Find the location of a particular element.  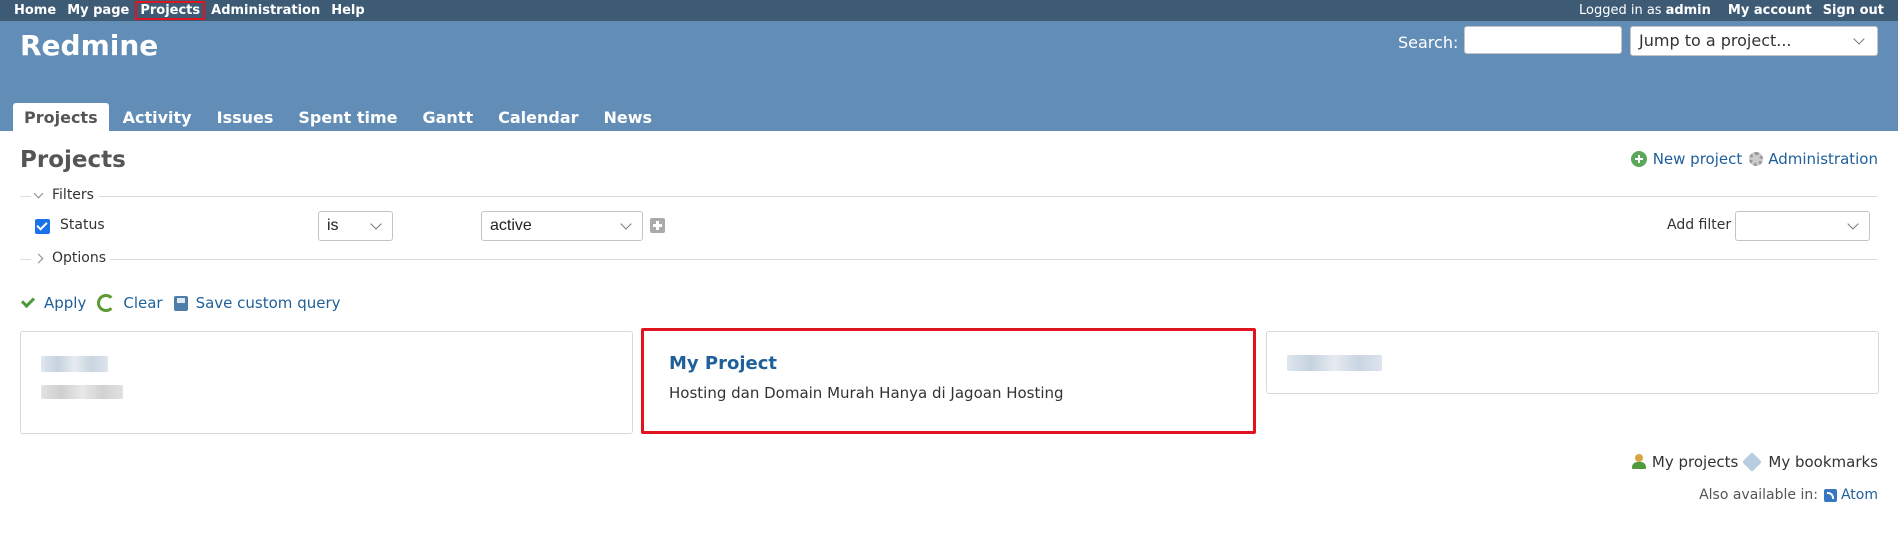

filters-legend: Filters is located at coordinates (64, 195).